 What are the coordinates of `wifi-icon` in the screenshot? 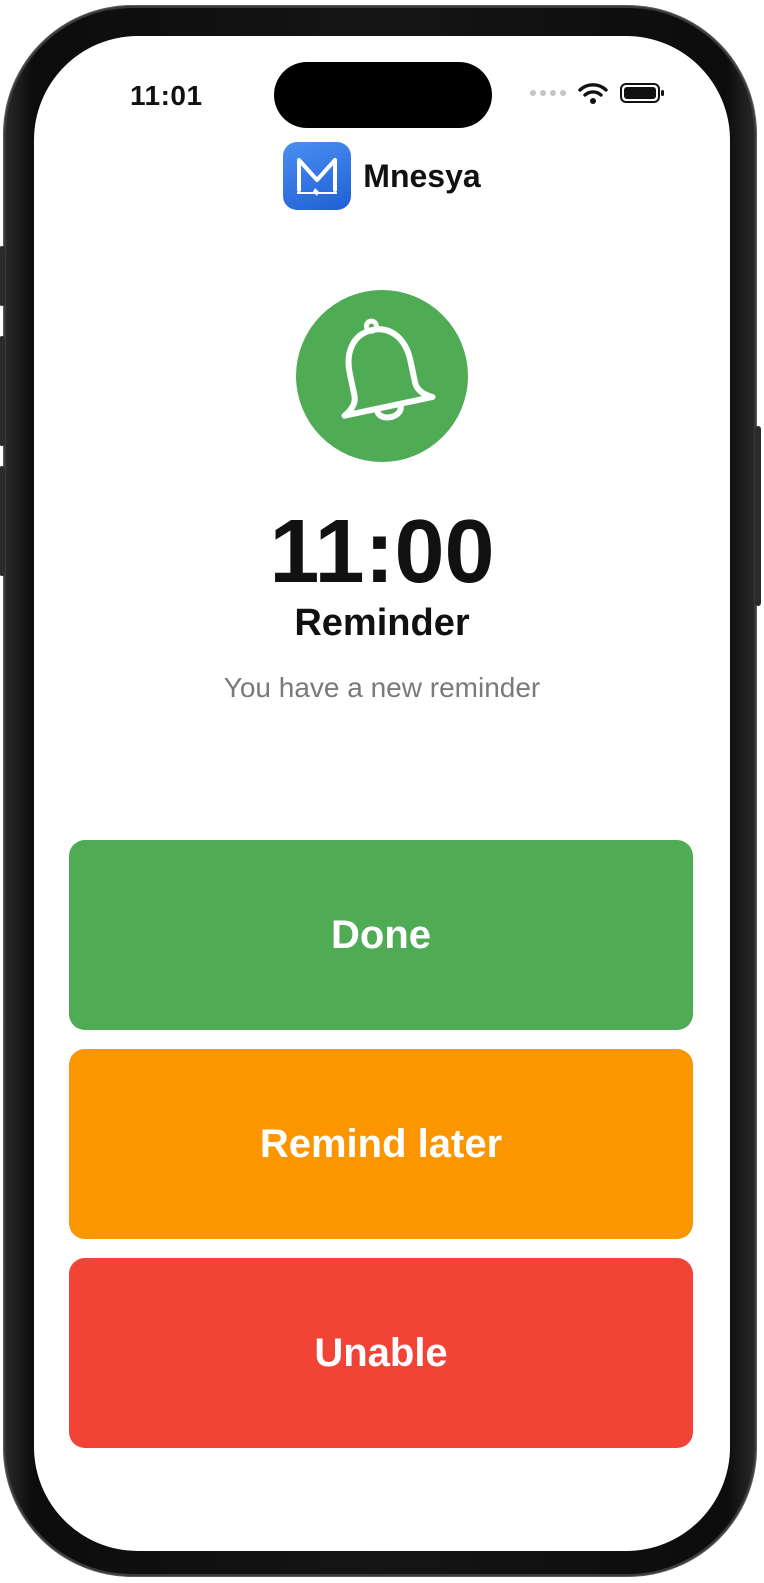 It's located at (593, 93).